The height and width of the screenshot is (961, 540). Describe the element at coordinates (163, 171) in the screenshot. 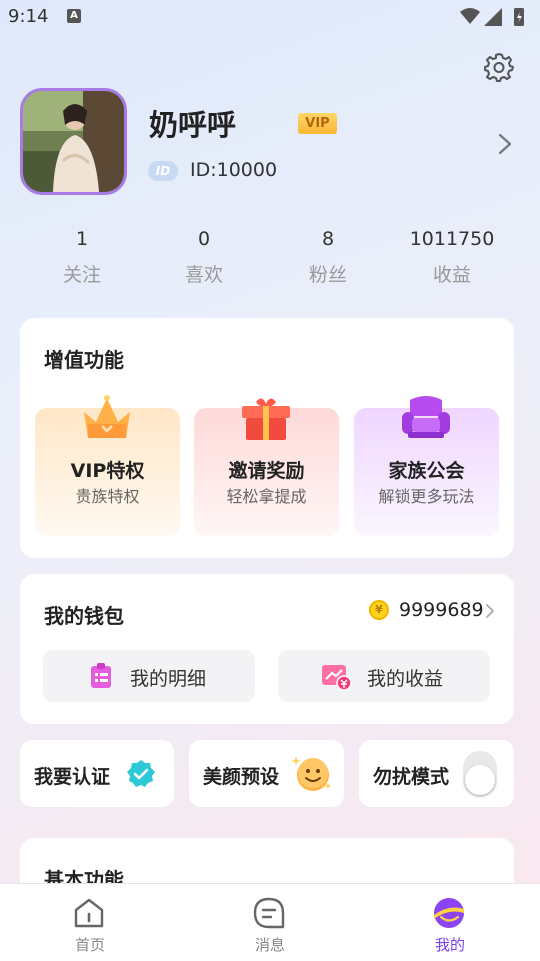

I see `id-badge-icon: ID` at that location.